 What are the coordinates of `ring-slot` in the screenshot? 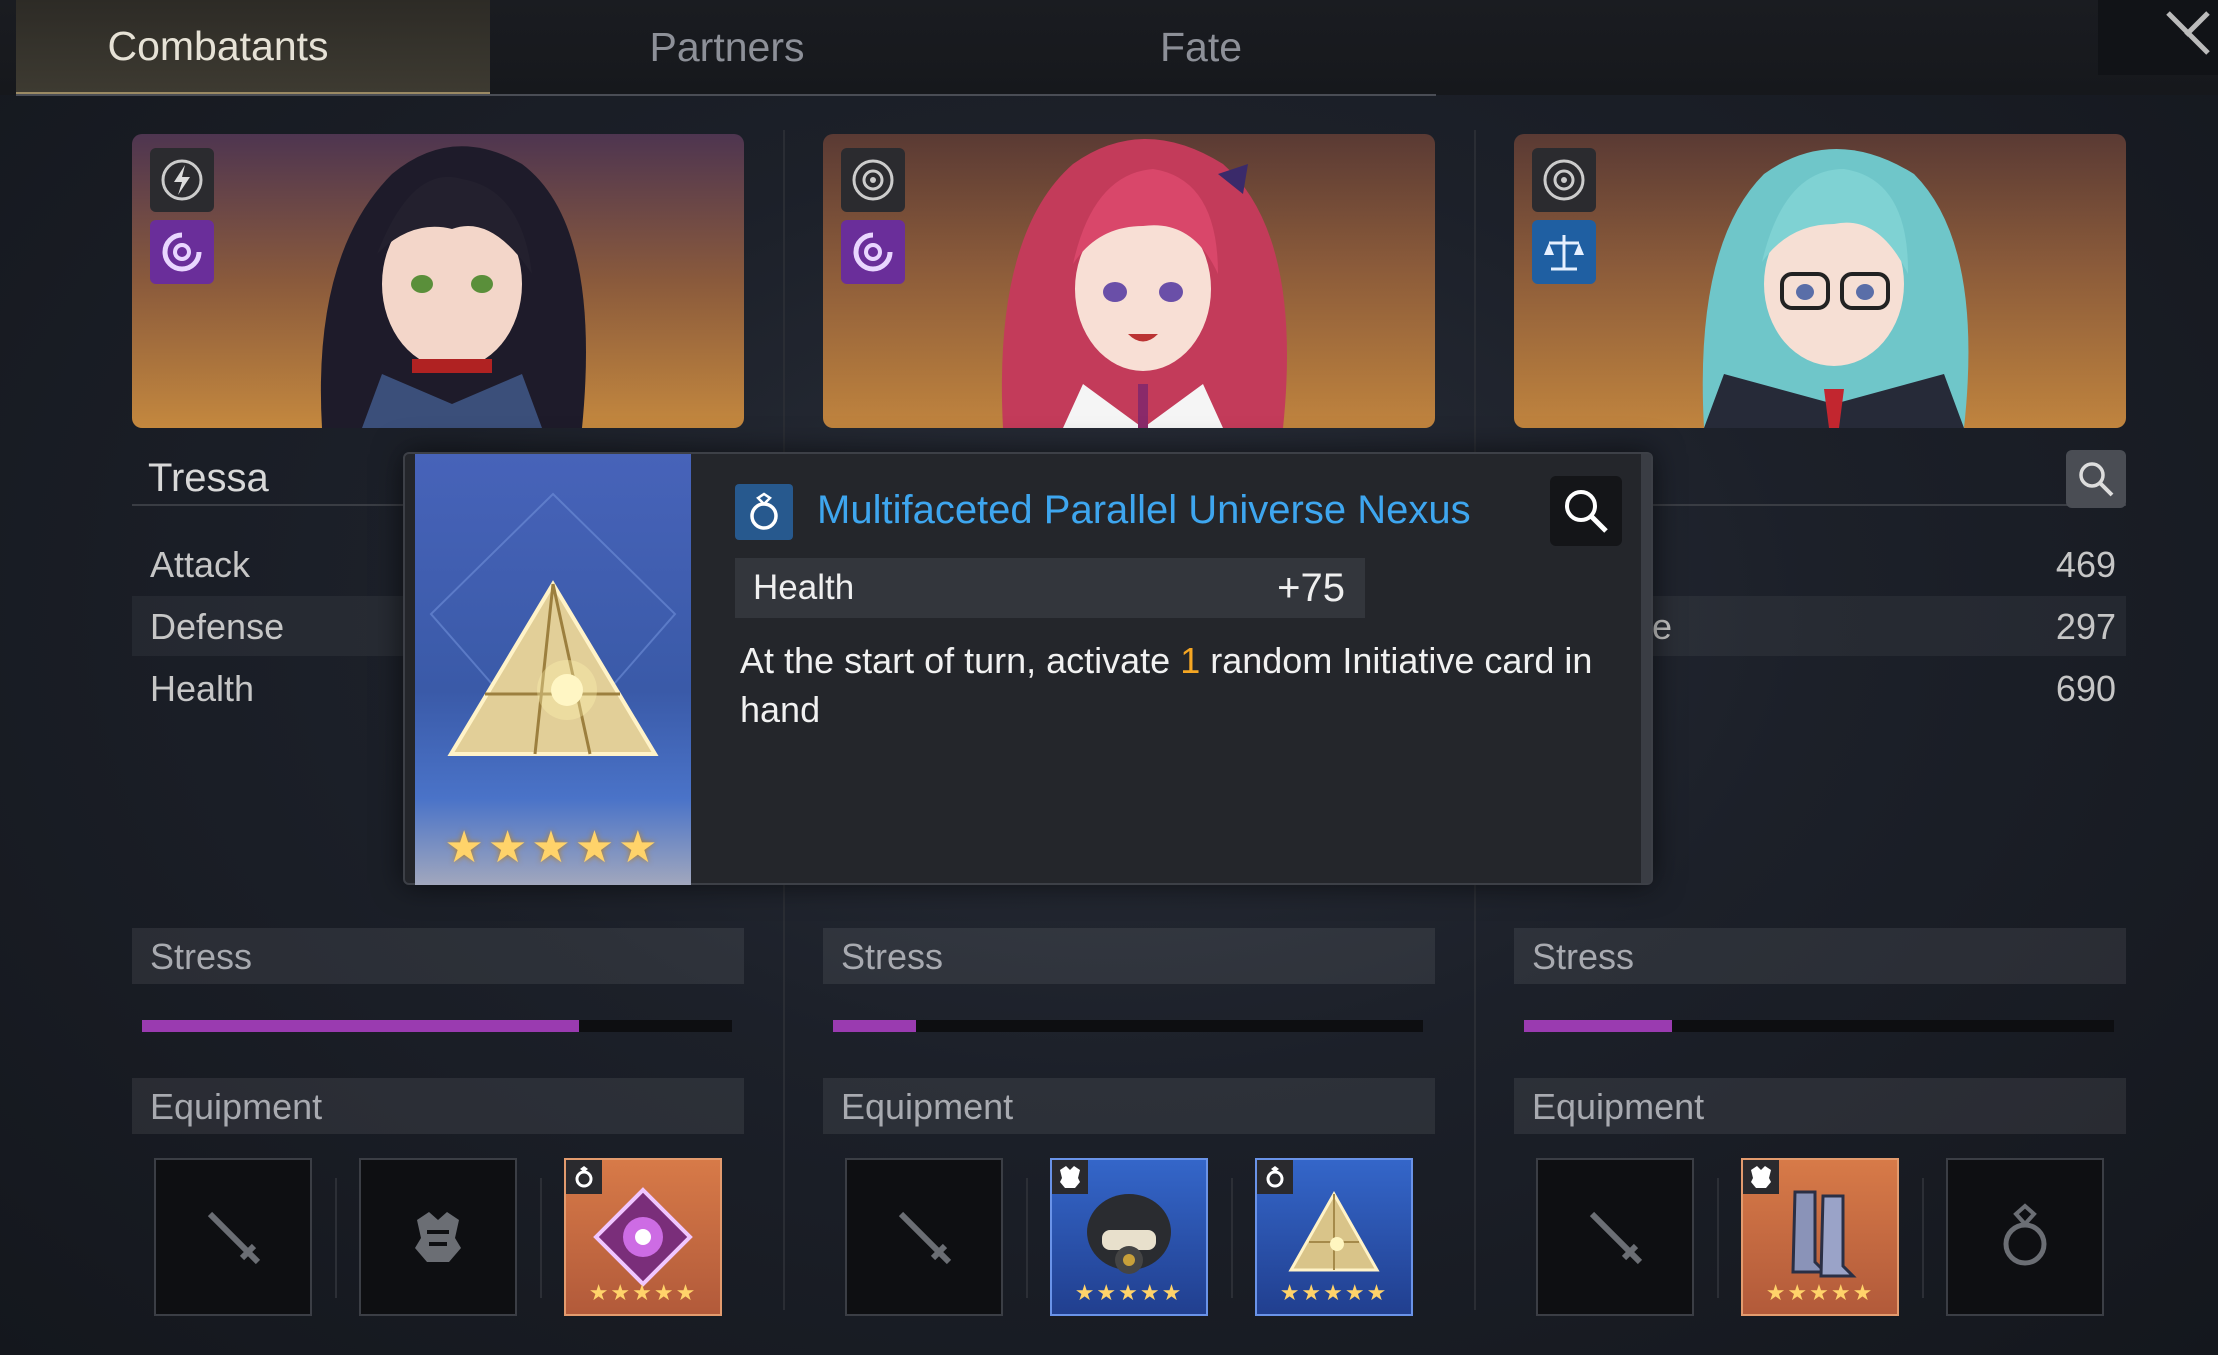 It's located at (2025, 1237).